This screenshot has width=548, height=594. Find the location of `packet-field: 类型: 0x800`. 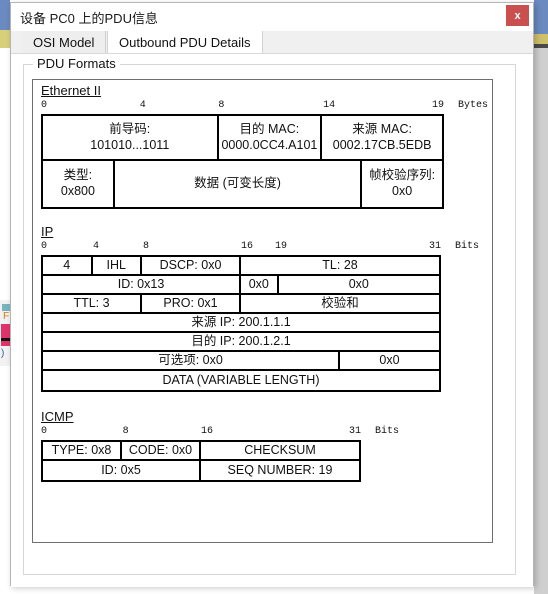

packet-field: 类型: 0x800 is located at coordinates (79, 184).